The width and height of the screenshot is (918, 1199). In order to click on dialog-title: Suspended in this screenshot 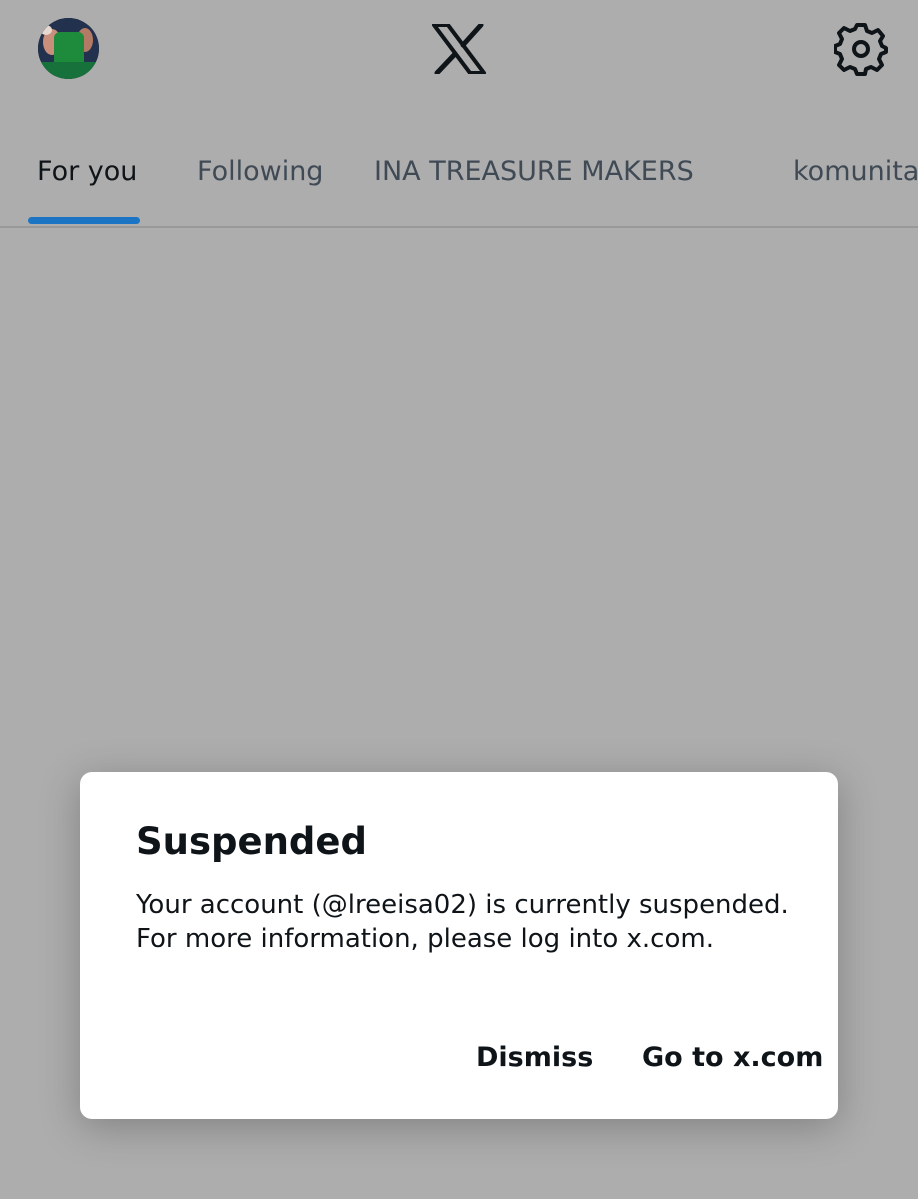, I will do `click(251, 841)`.